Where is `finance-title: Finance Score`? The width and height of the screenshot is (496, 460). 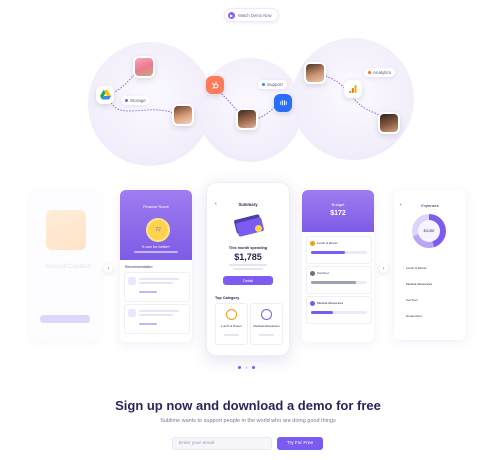
finance-title: Finance Score is located at coordinates (156, 206).